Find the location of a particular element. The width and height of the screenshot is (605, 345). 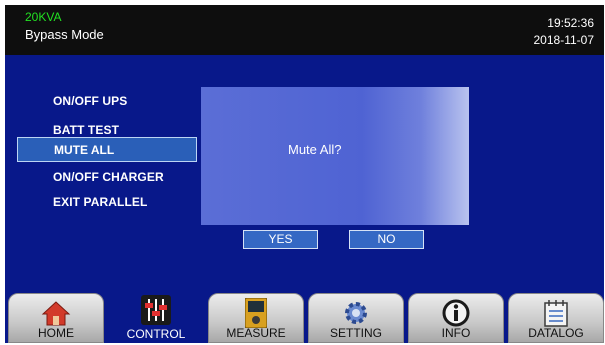

no-button: NO is located at coordinates (386, 239).